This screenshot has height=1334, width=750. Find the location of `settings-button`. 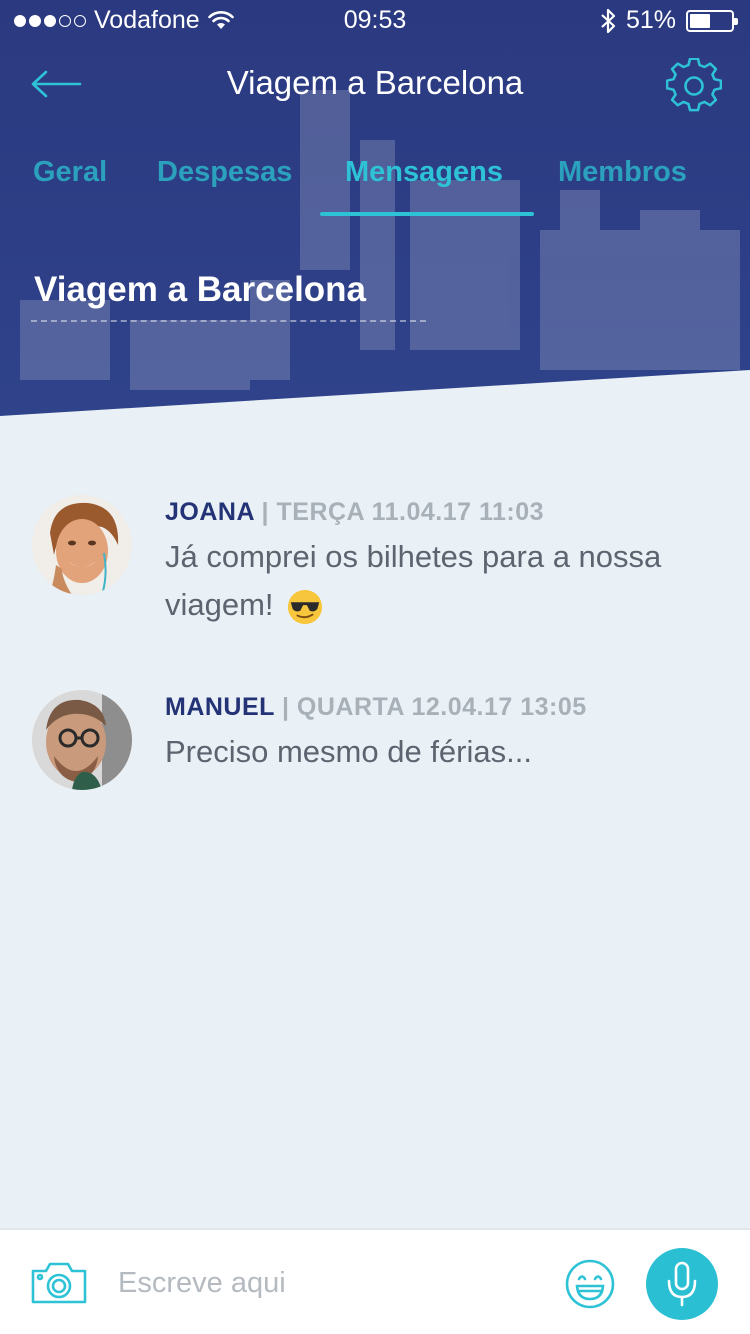

settings-button is located at coordinates (694, 85).